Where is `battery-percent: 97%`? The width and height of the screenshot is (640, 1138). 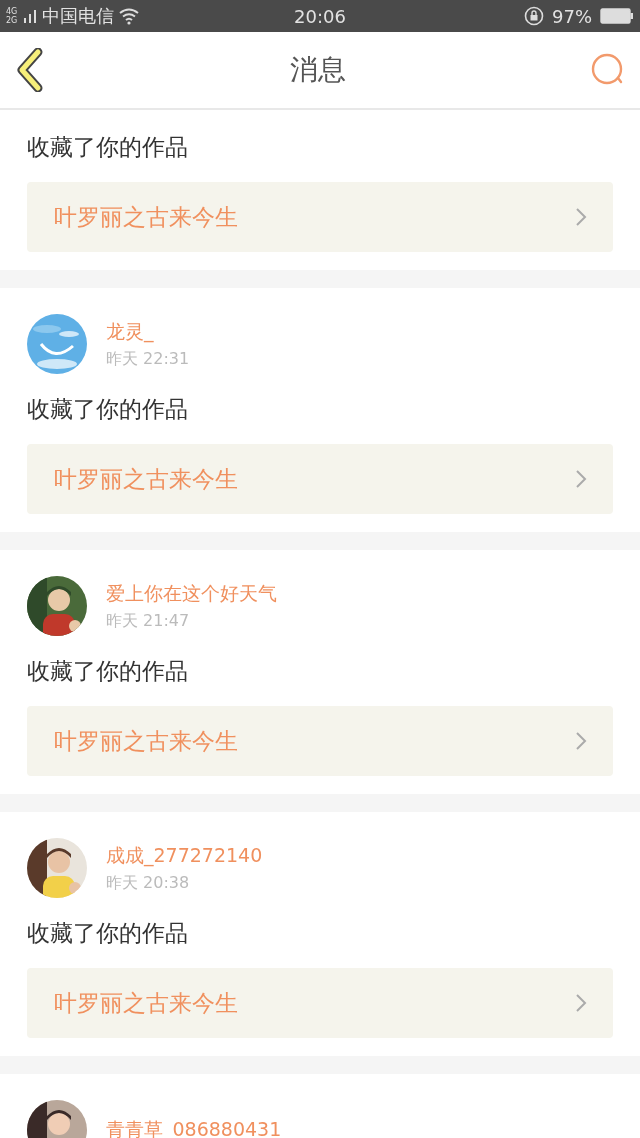
battery-percent: 97% is located at coordinates (572, 16).